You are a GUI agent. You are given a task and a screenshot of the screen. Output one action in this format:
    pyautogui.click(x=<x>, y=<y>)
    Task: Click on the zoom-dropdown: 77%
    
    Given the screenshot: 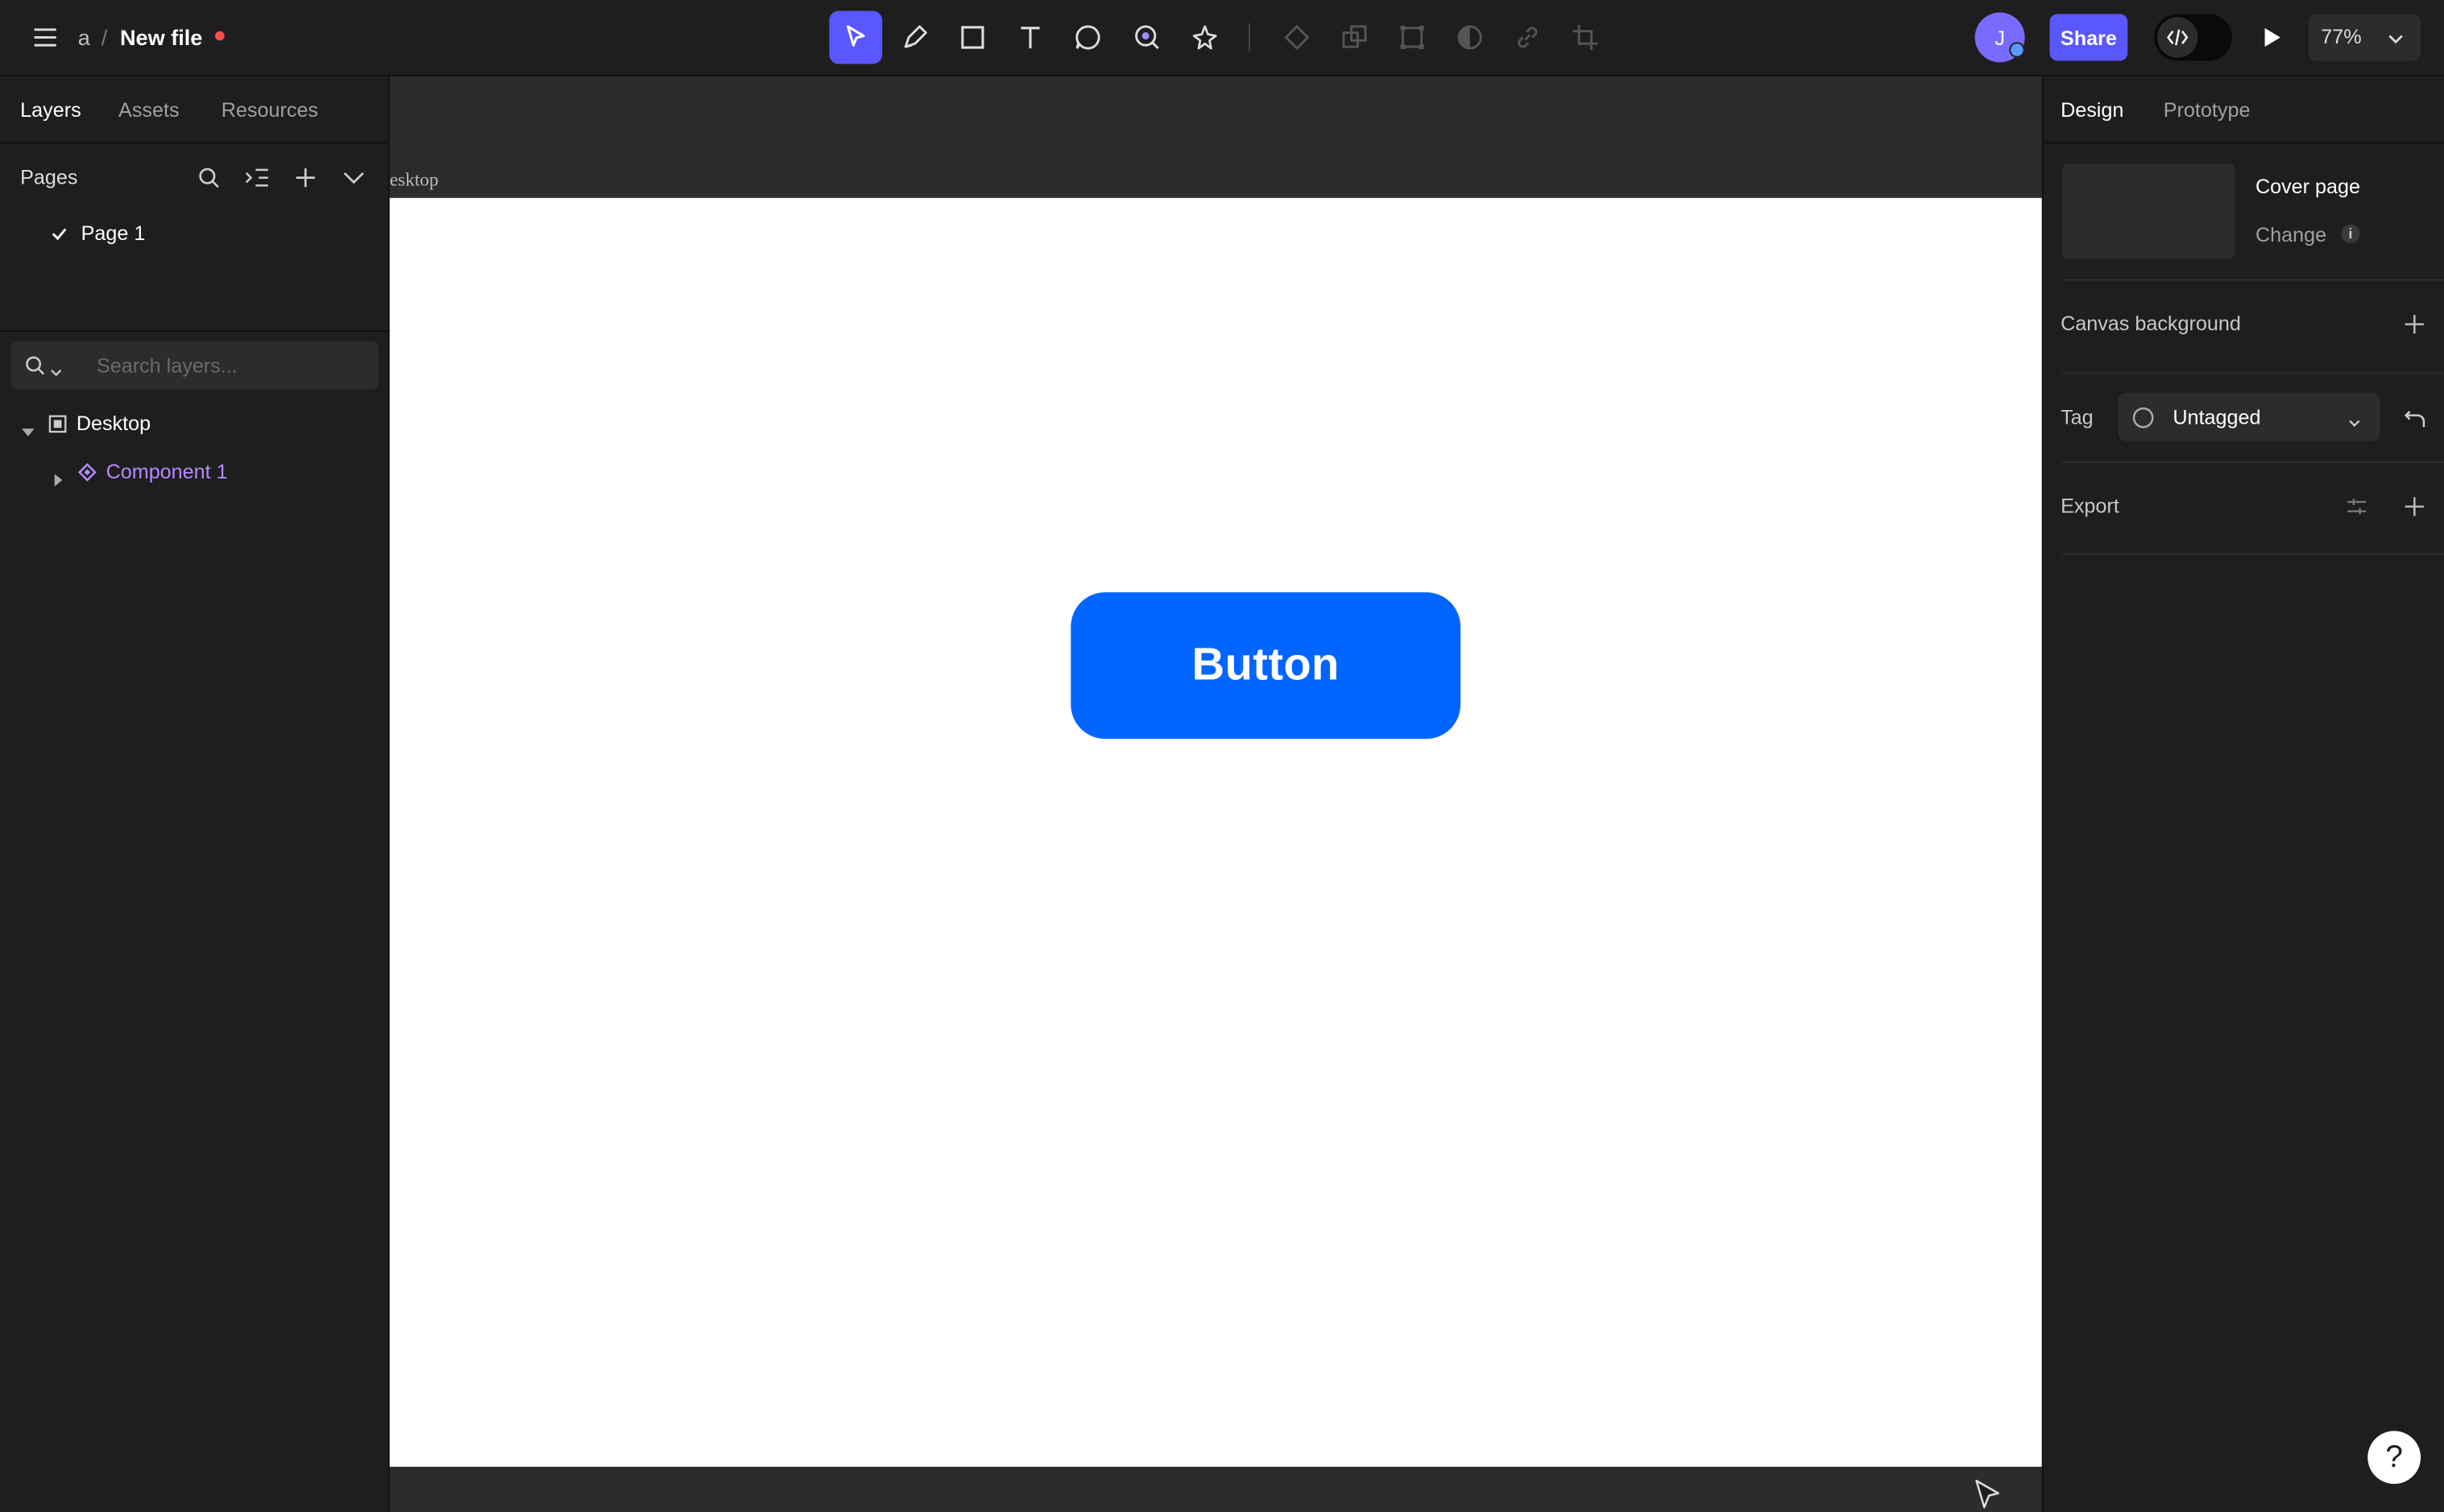 What is the action you would take?
    pyautogui.click(x=2364, y=38)
    